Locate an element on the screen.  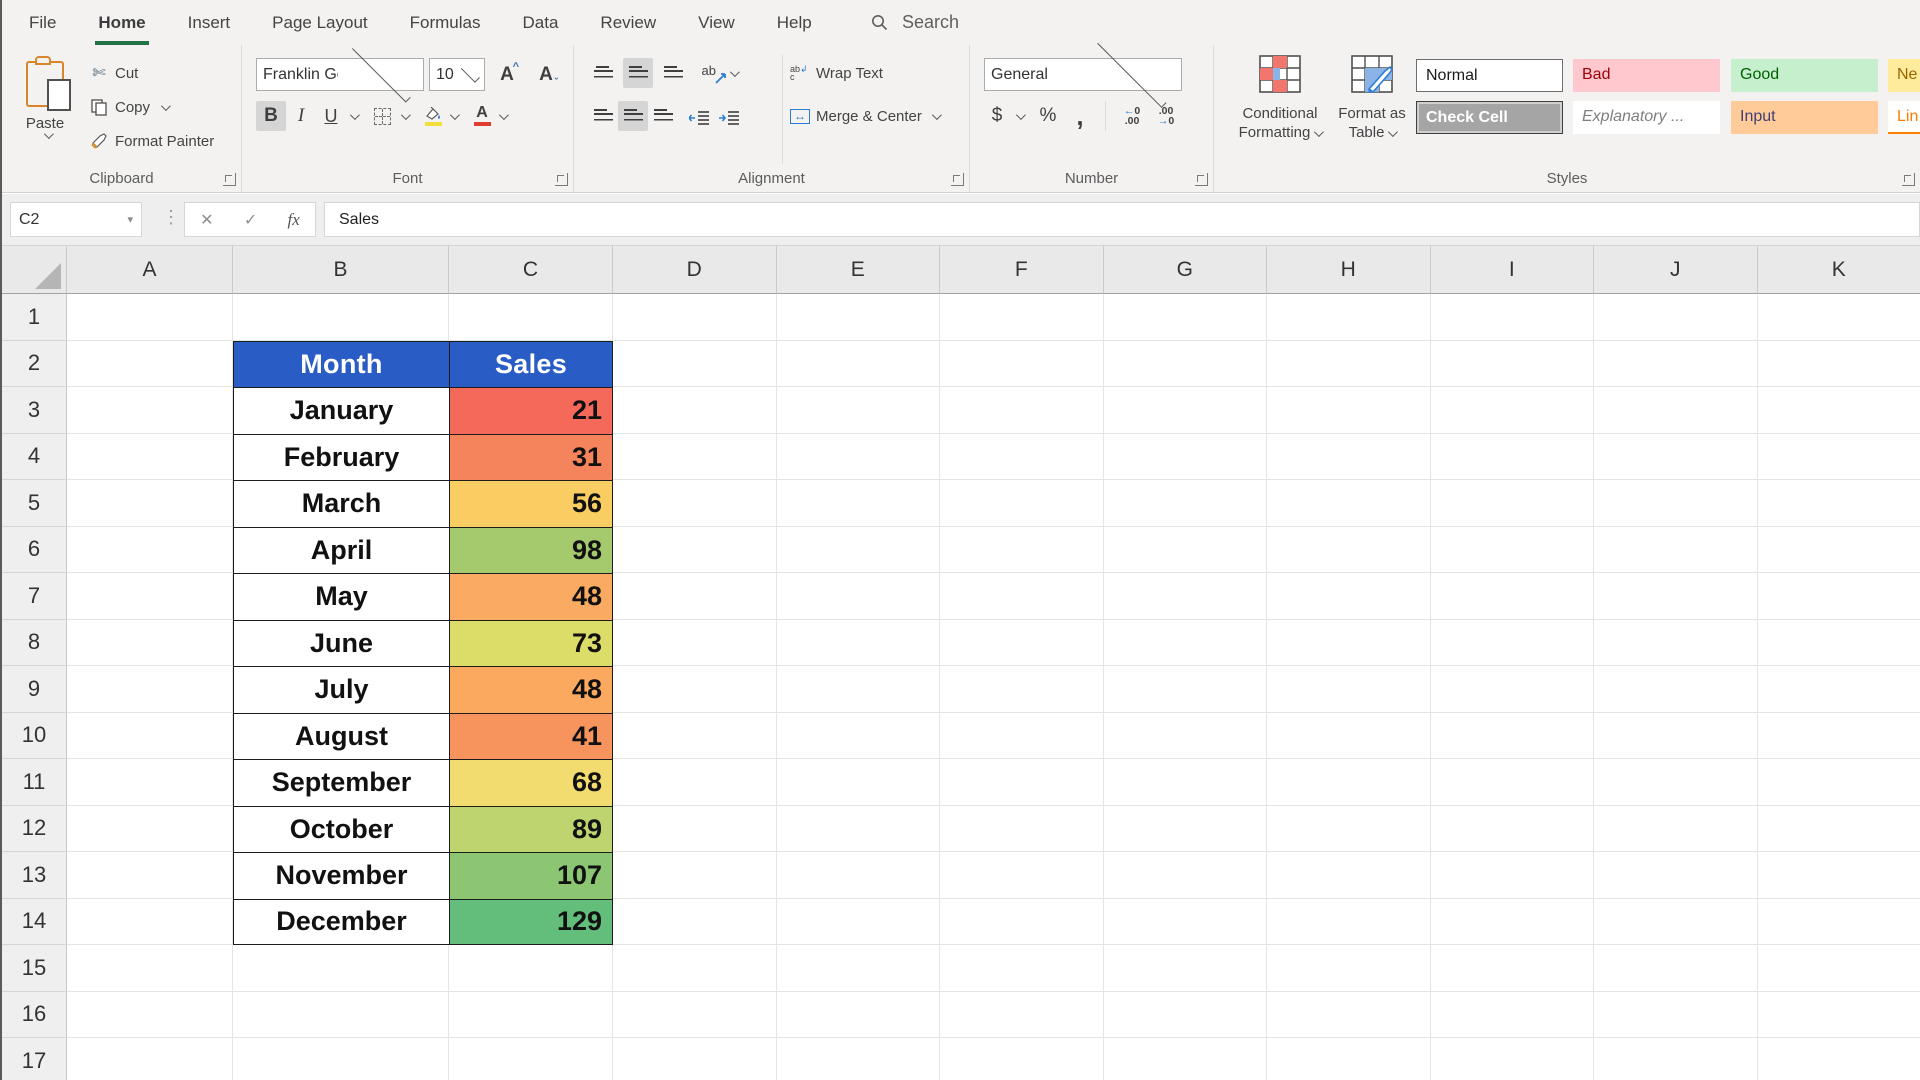
cell-D9 is located at coordinates (695, 689).